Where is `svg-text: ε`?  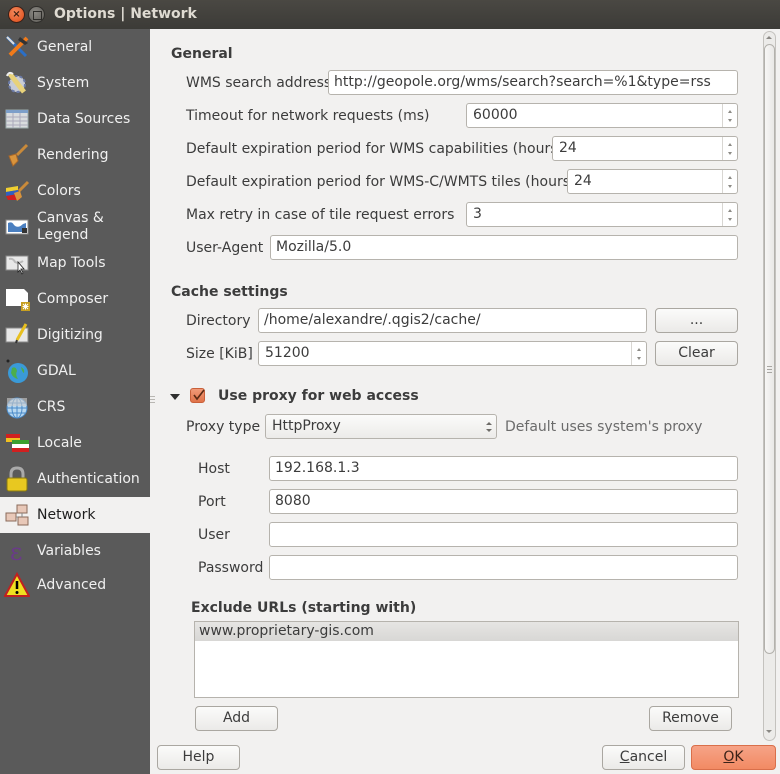 svg-text: ε is located at coordinates (16, 551).